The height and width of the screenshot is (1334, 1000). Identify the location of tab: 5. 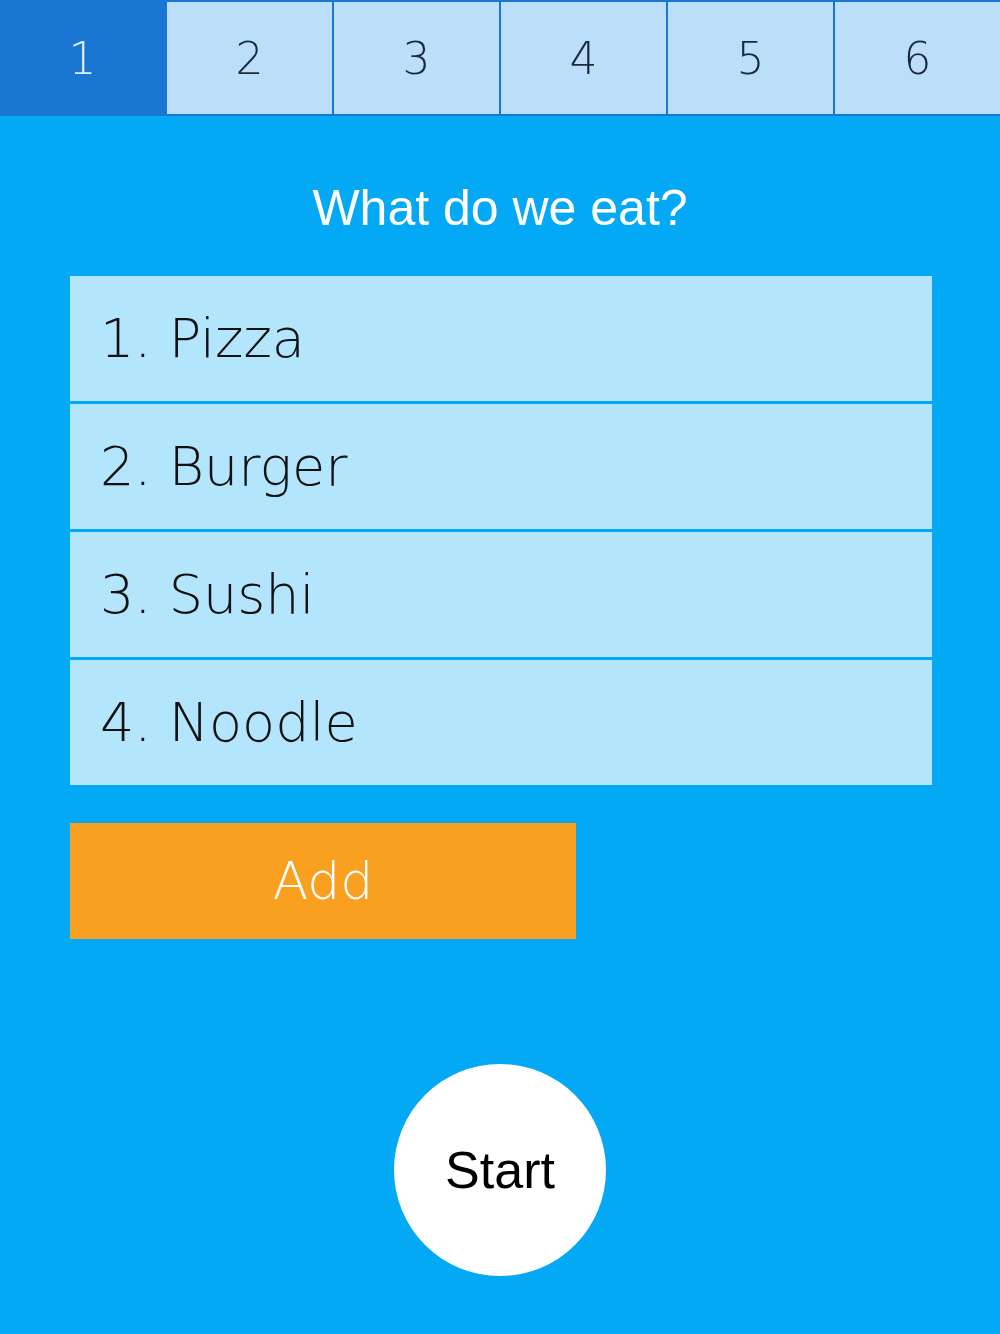
(750, 58).